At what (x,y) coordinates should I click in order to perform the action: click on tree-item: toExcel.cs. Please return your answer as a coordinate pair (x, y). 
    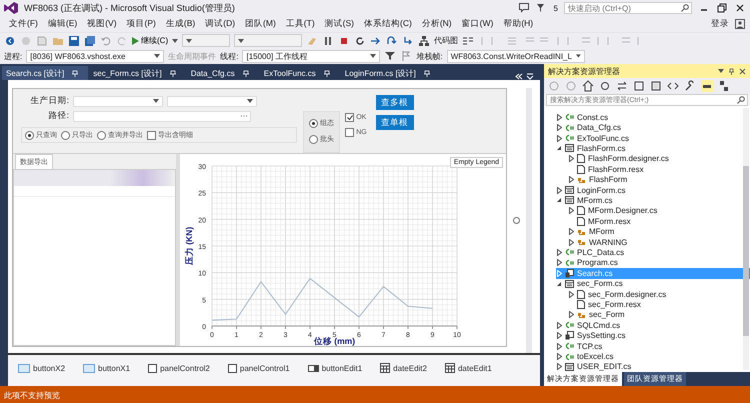
    Looking at the image, I should click on (653, 356).